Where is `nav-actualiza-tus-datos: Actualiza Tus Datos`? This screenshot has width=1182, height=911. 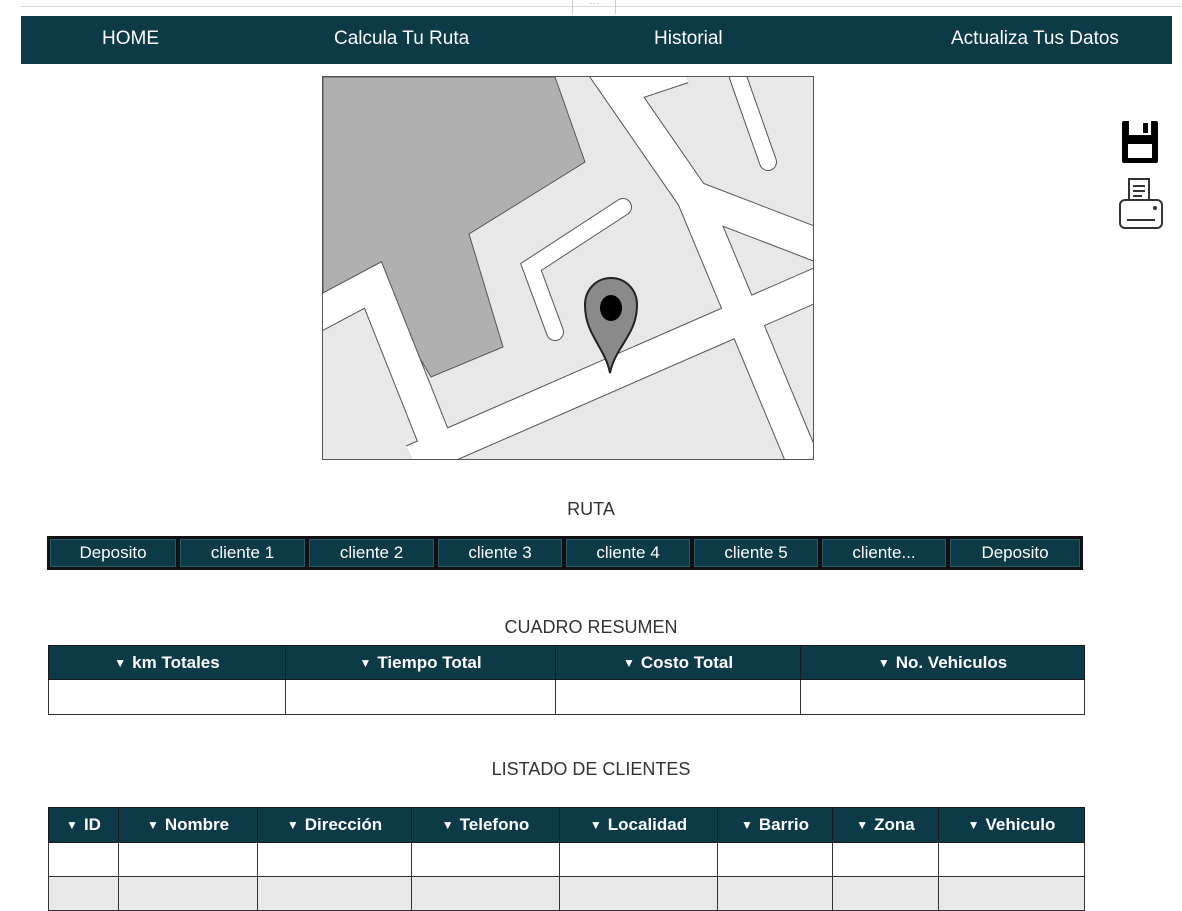
nav-actualiza-tus-datos: Actualiza Tus Datos is located at coordinates (1035, 40).